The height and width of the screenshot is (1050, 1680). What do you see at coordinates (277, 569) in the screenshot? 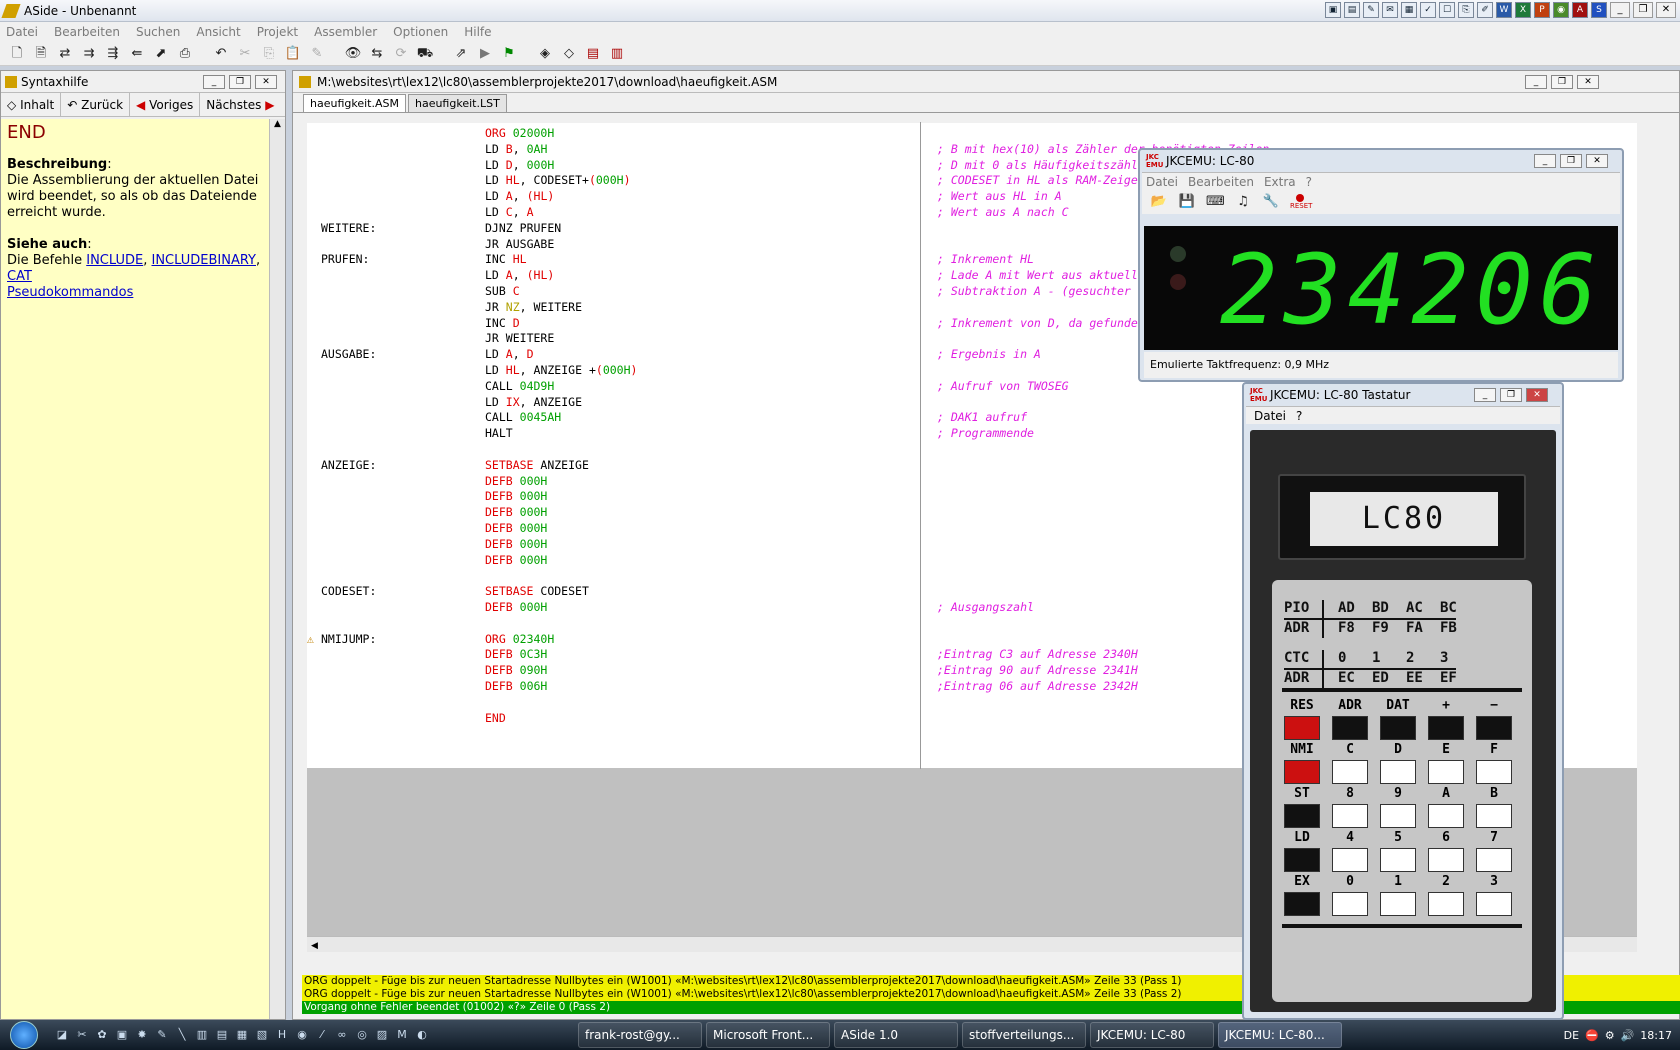
I see `syntax-scrollbar: ▲` at bounding box center [277, 569].